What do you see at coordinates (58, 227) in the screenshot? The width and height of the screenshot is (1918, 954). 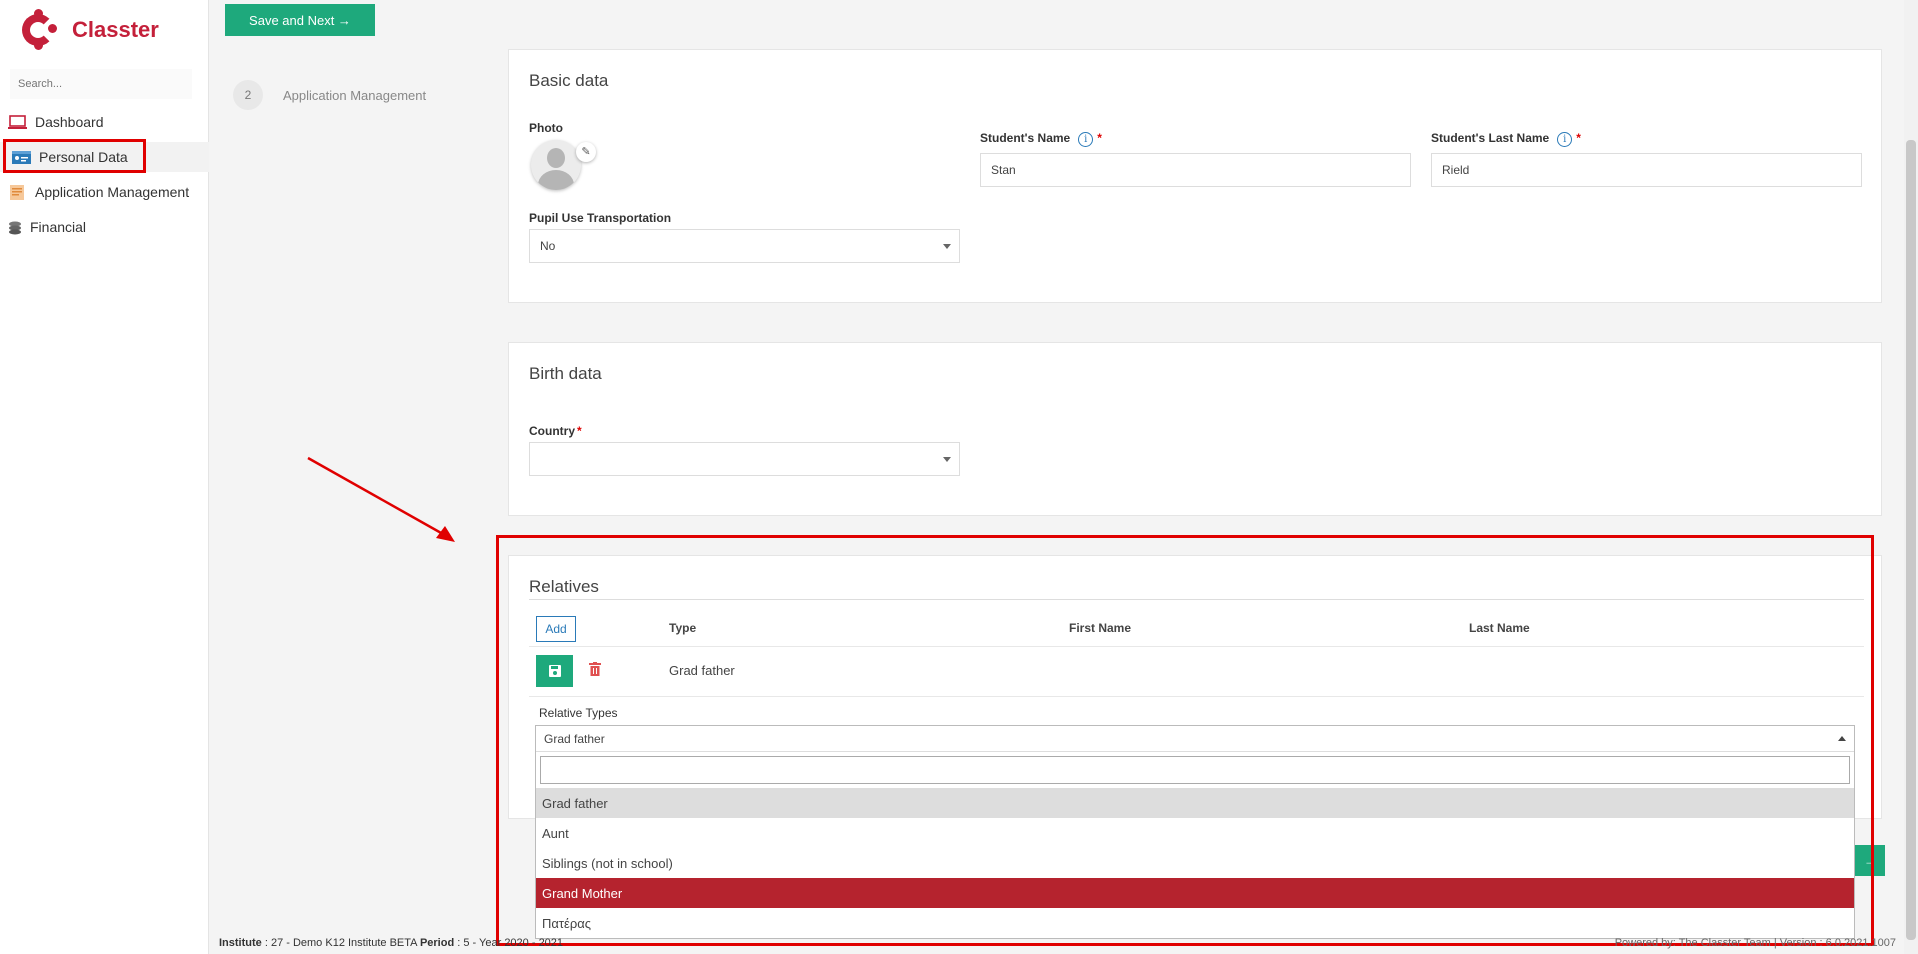 I see `sidebar-item-label: Financial` at bounding box center [58, 227].